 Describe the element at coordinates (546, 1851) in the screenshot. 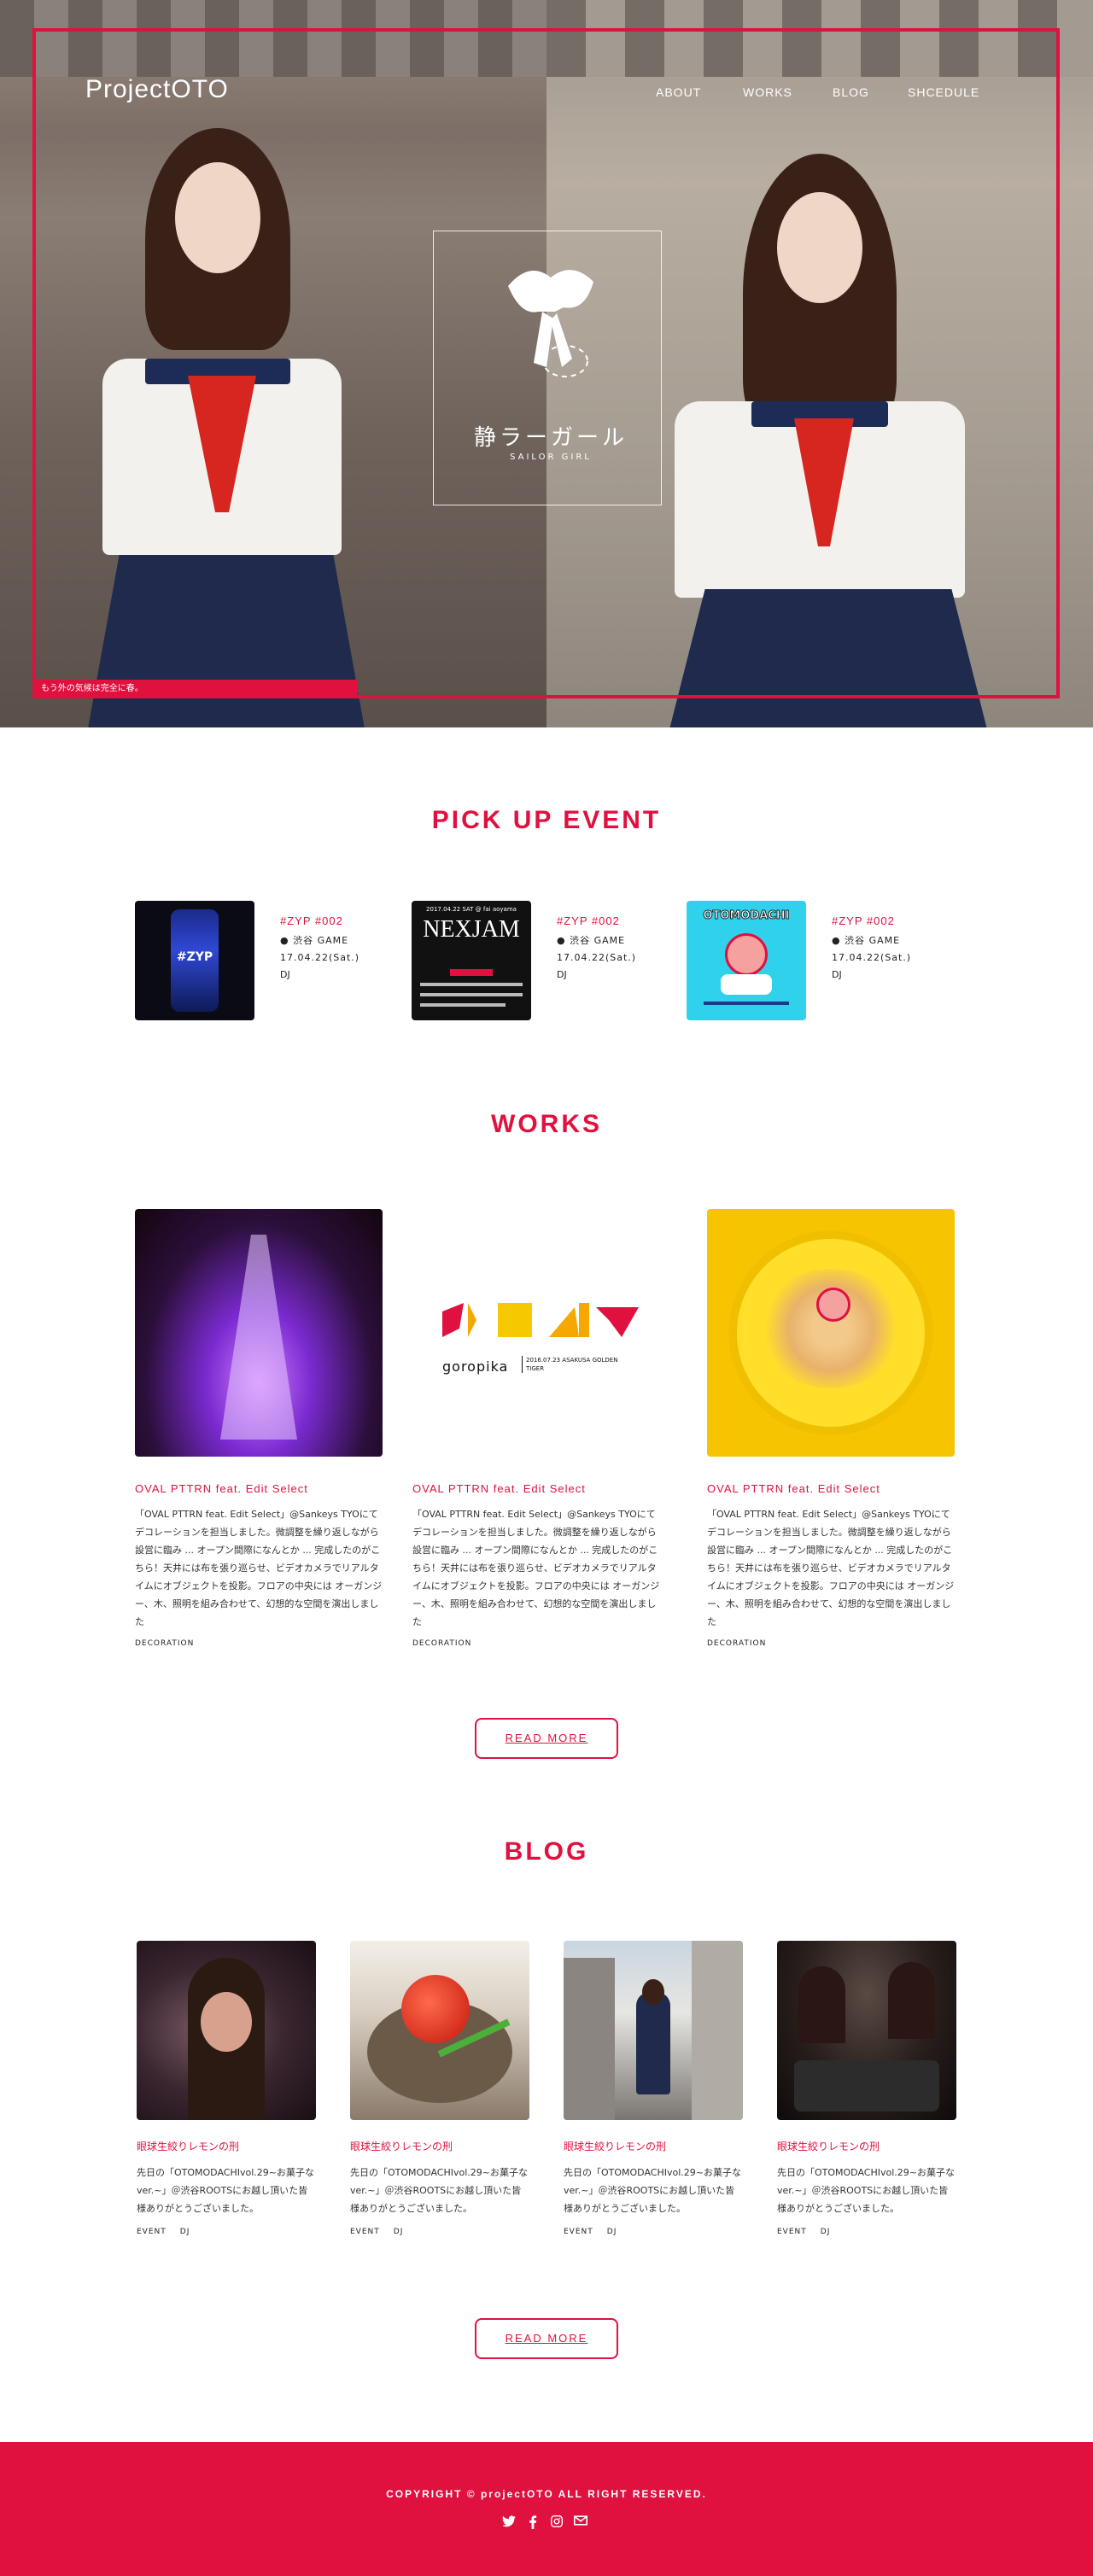

I see `blog-title: BLOG` at that location.